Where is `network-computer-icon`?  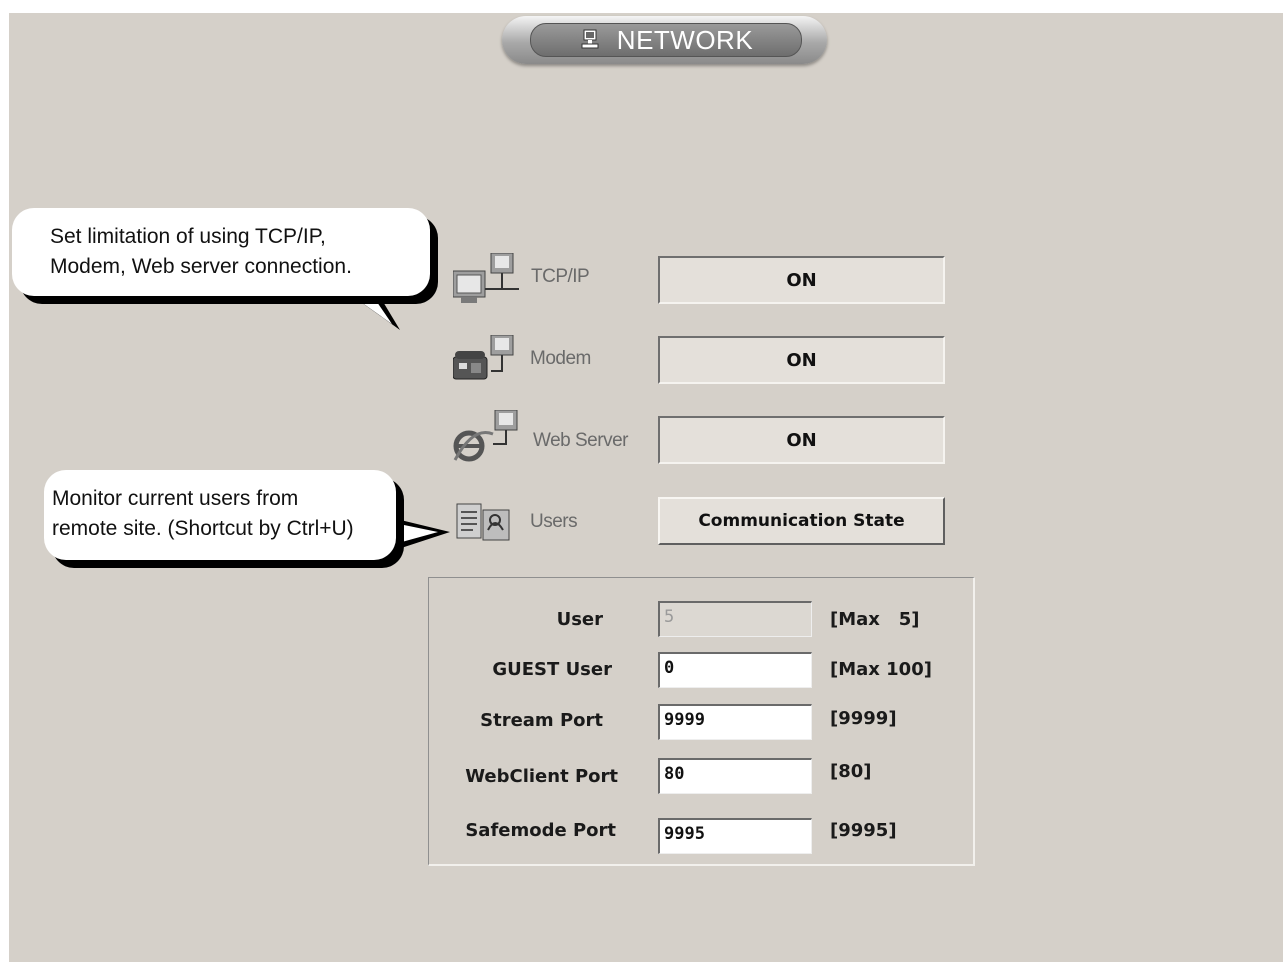
network-computer-icon is located at coordinates (591, 40).